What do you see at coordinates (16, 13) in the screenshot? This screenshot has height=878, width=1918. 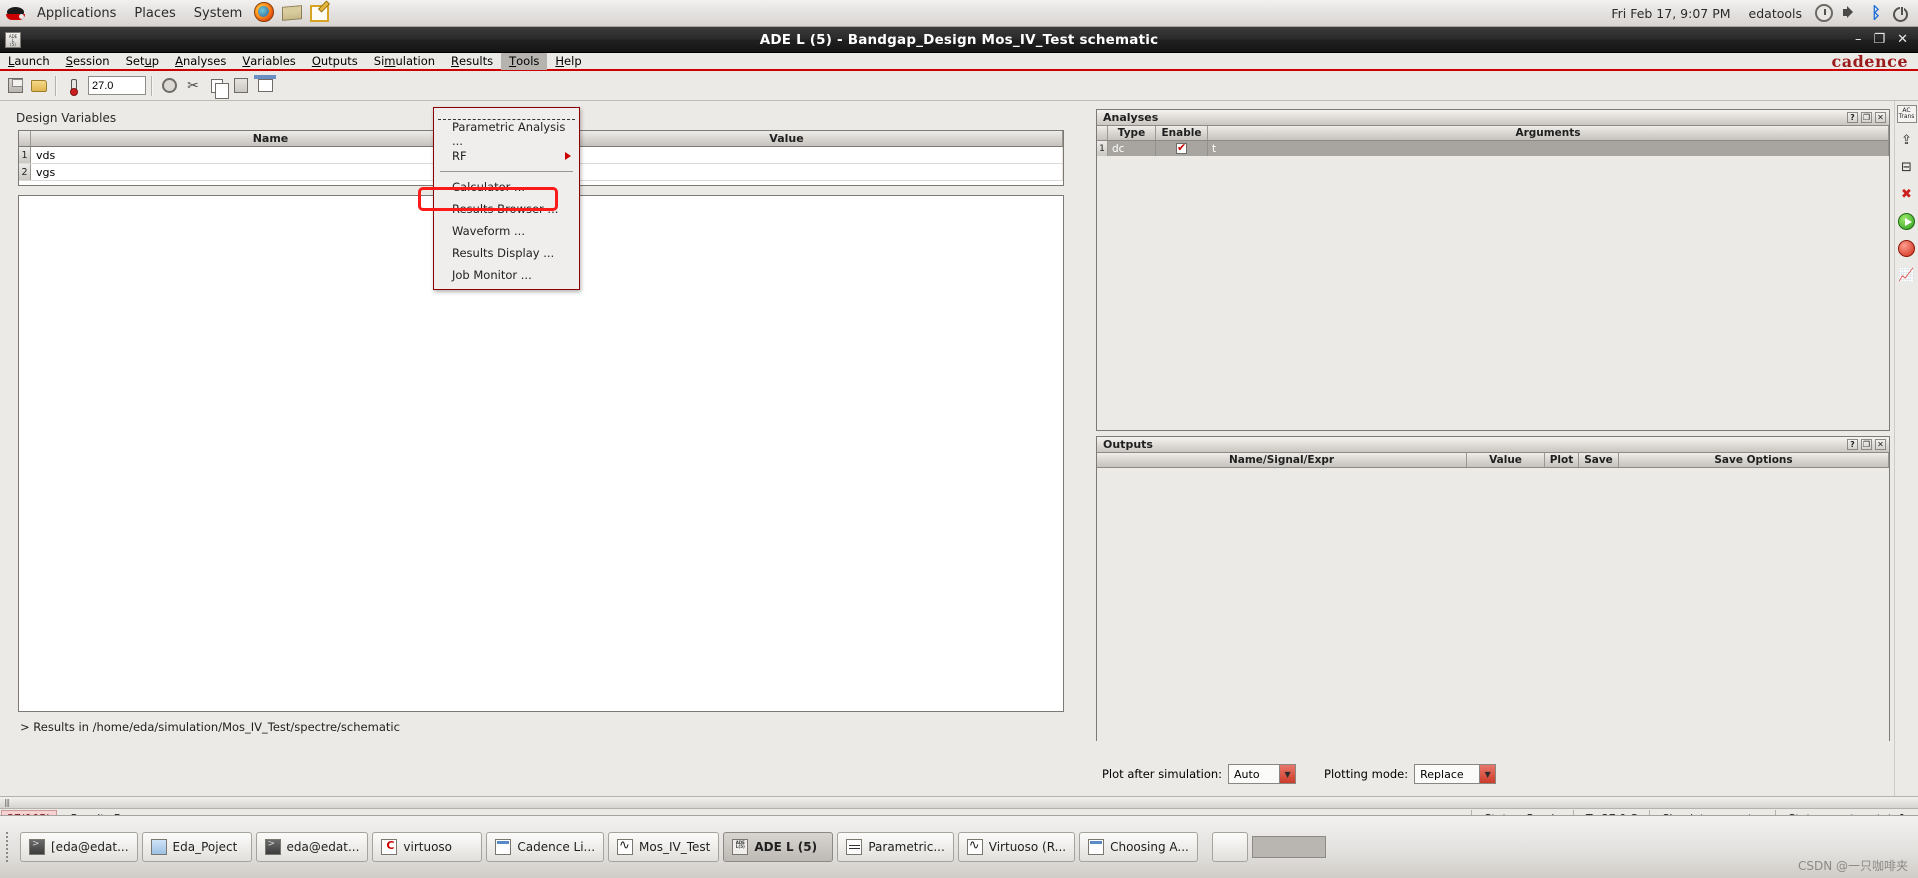 I see `redhat-logo-icon` at bounding box center [16, 13].